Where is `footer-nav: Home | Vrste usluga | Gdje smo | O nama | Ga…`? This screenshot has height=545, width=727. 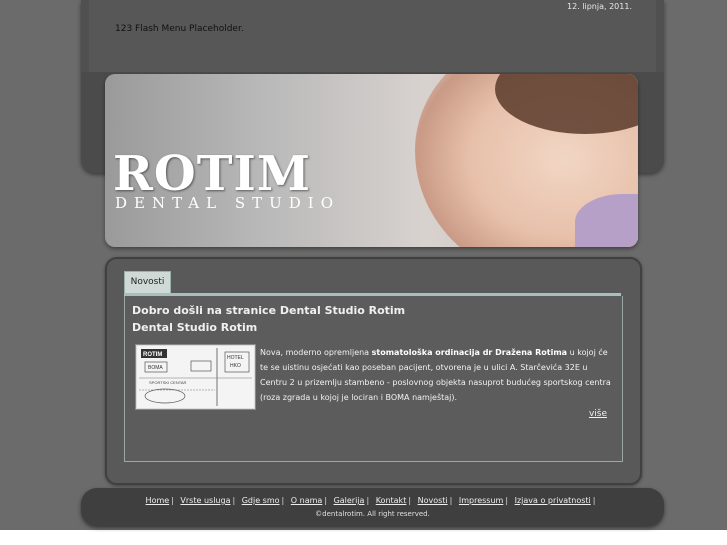
footer-nav: Home | Vrste usluga | Gdje smo | O nama | Ga… is located at coordinates (372, 500).